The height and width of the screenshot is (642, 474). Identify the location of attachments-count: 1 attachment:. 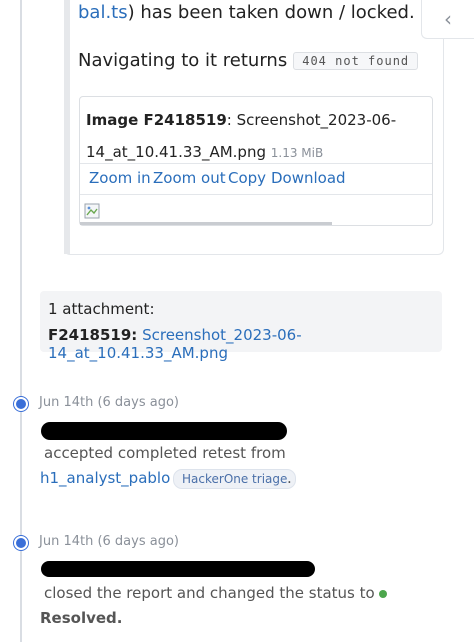
(101, 309).